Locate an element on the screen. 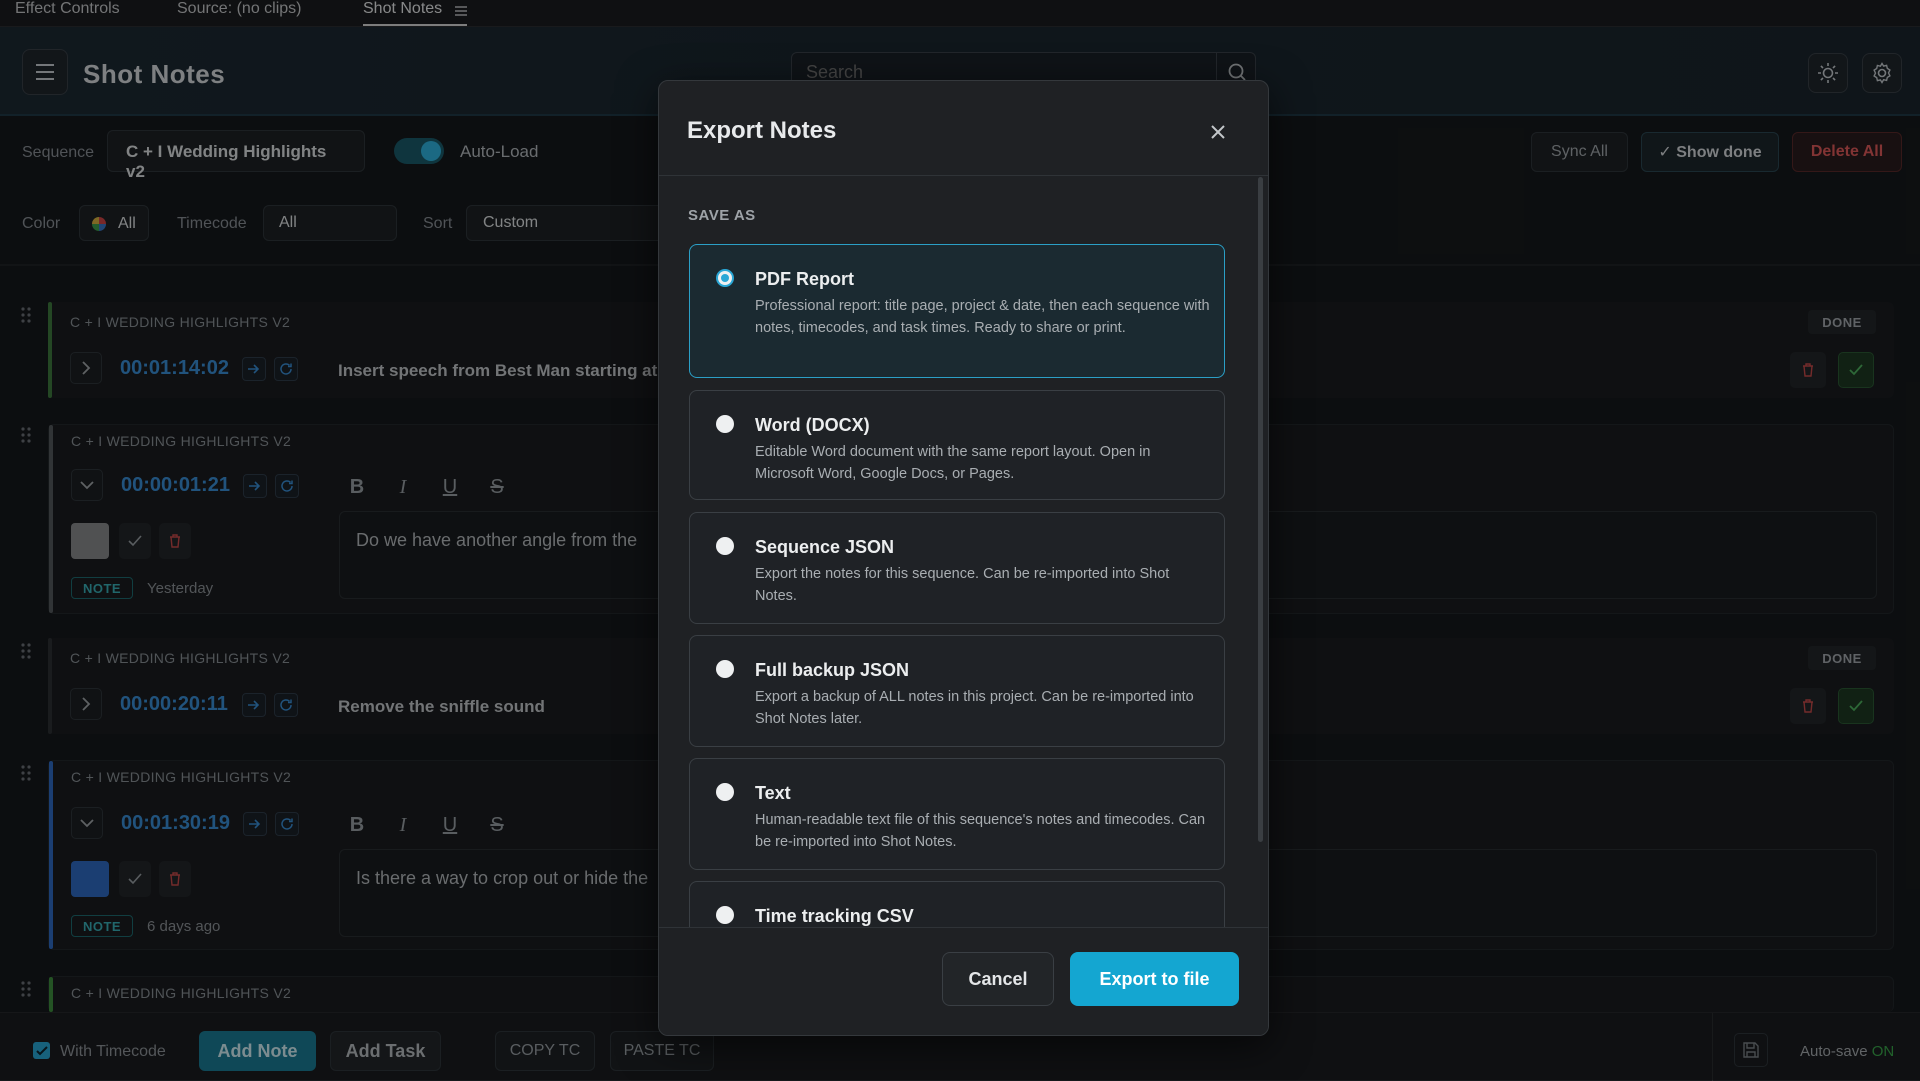  option-title: Word (DOCX) is located at coordinates (812, 425).